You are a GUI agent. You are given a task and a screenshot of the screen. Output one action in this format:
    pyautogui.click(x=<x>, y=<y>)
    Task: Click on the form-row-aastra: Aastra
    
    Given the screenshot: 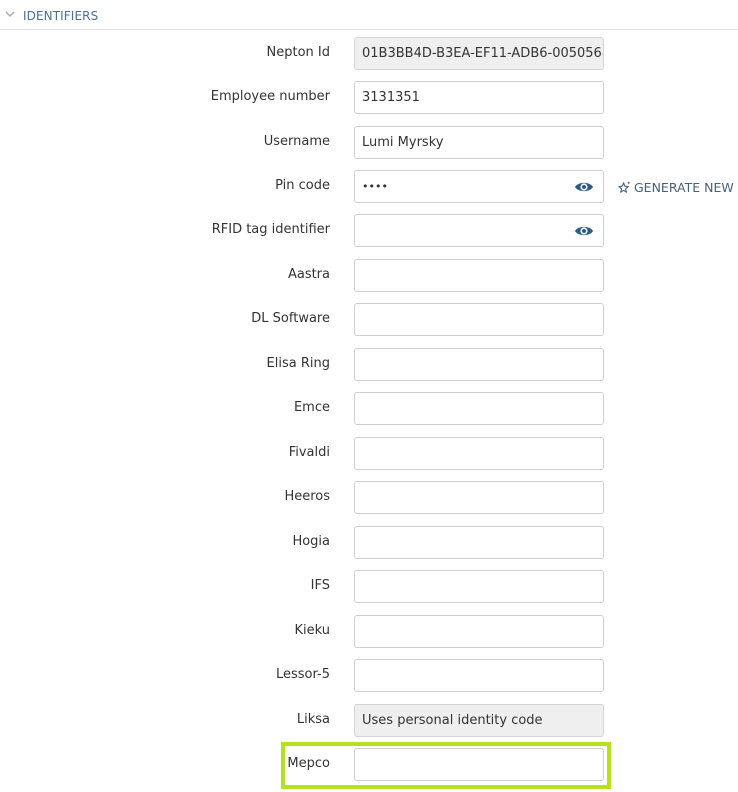 What is the action you would take?
    pyautogui.click(x=369, y=275)
    